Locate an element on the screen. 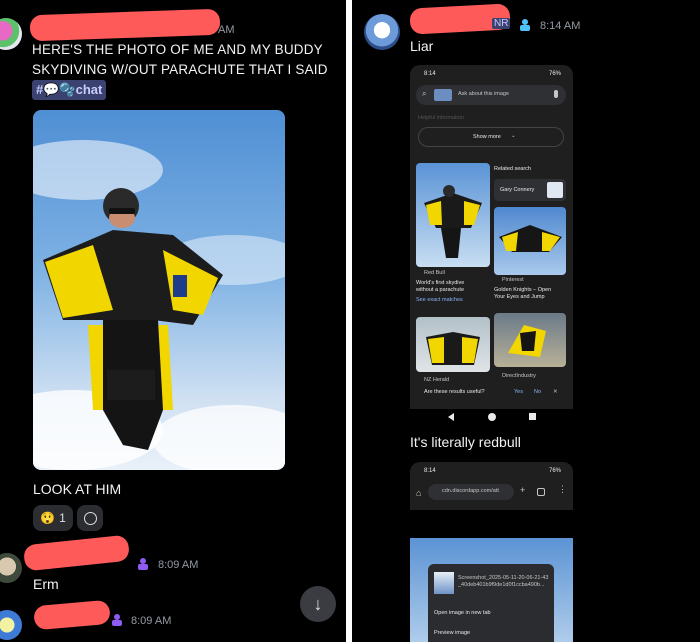 The height and width of the screenshot is (642, 700). android-nav-bar is located at coordinates (491, 417).